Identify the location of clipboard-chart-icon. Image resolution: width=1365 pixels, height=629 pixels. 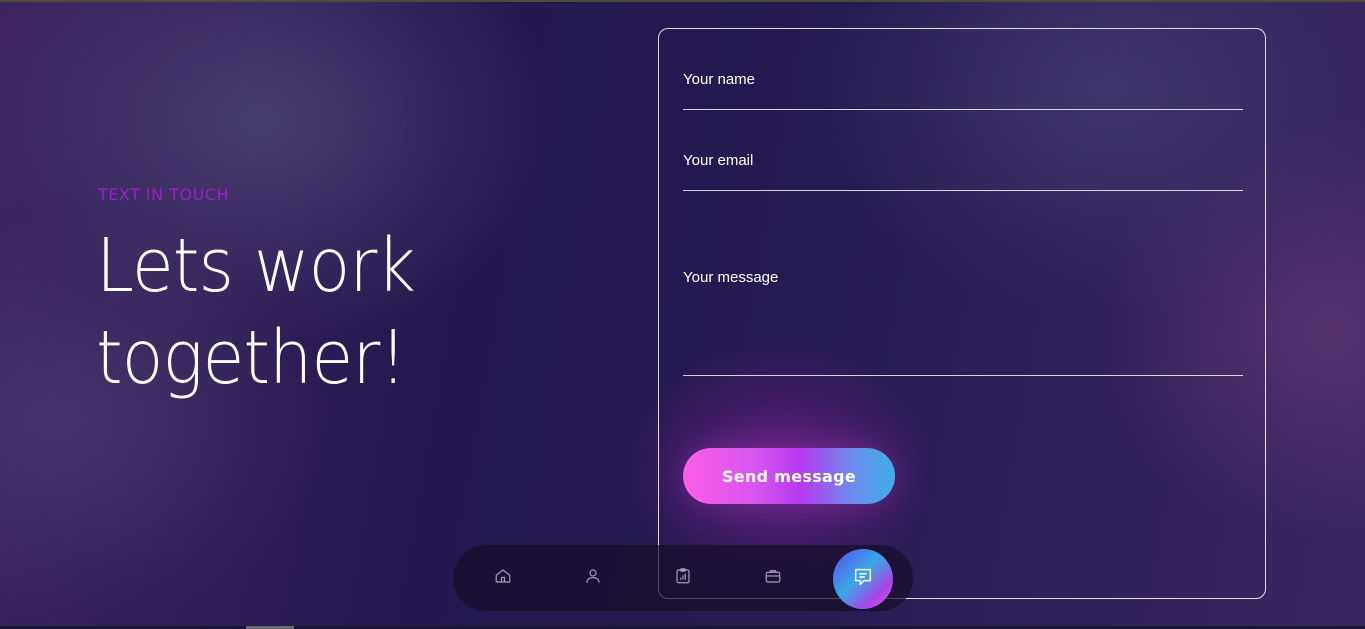
(683, 578).